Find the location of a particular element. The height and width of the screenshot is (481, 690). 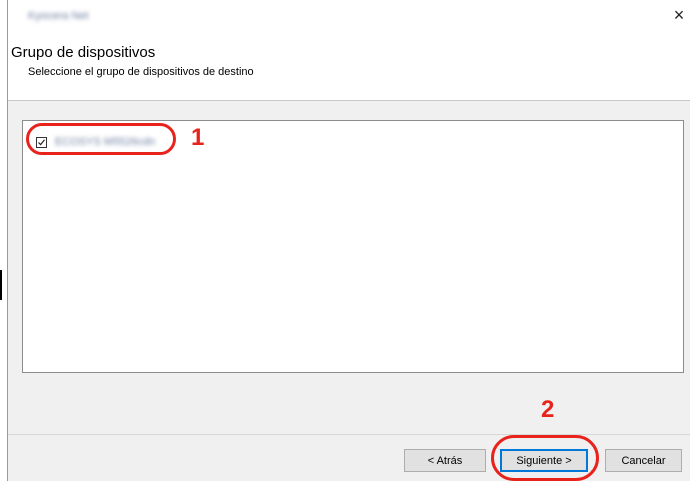

cancel-button: Cancelar is located at coordinates (643, 460).